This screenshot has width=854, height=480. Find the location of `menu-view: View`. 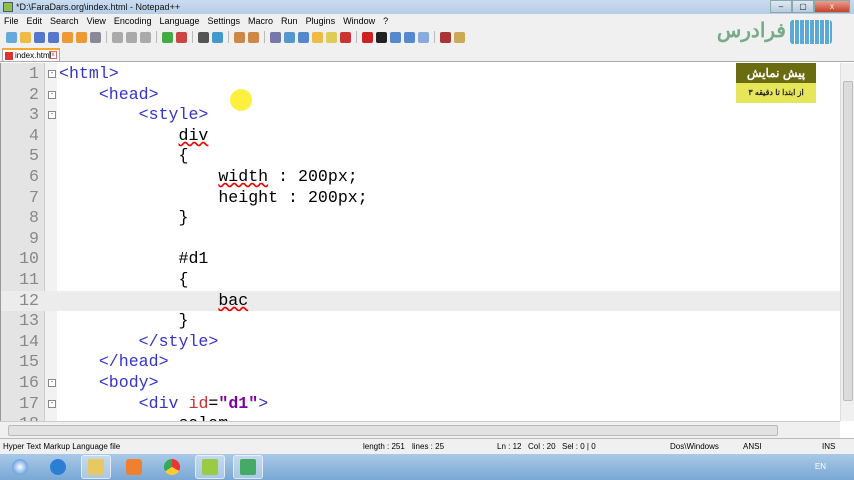

menu-view: View is located at coordinates (96, 21).